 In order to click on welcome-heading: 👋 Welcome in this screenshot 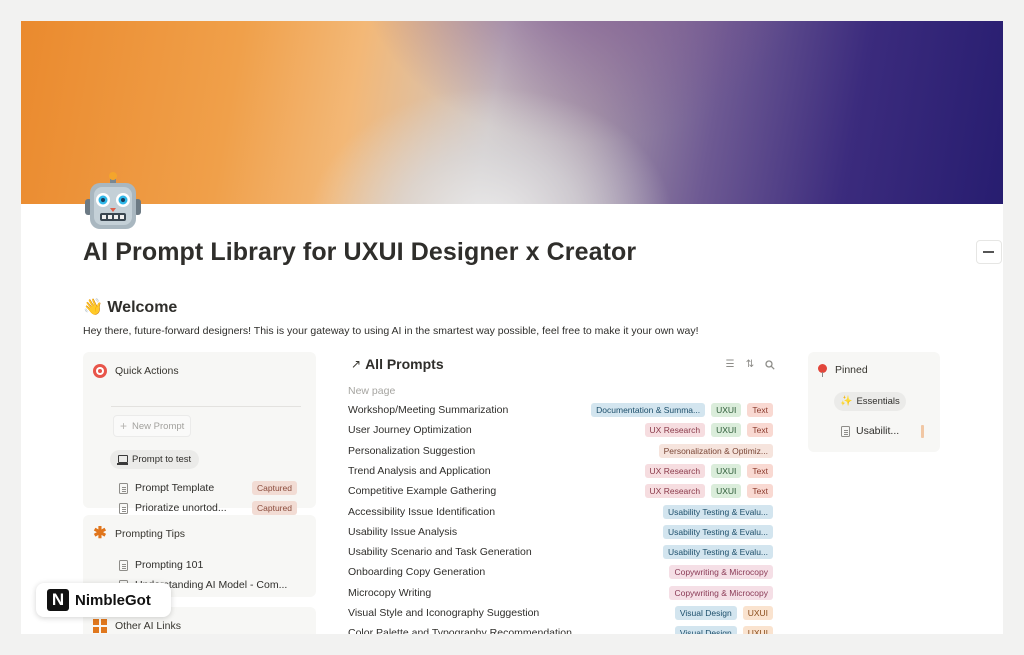, I will do `click(130, 307)`.